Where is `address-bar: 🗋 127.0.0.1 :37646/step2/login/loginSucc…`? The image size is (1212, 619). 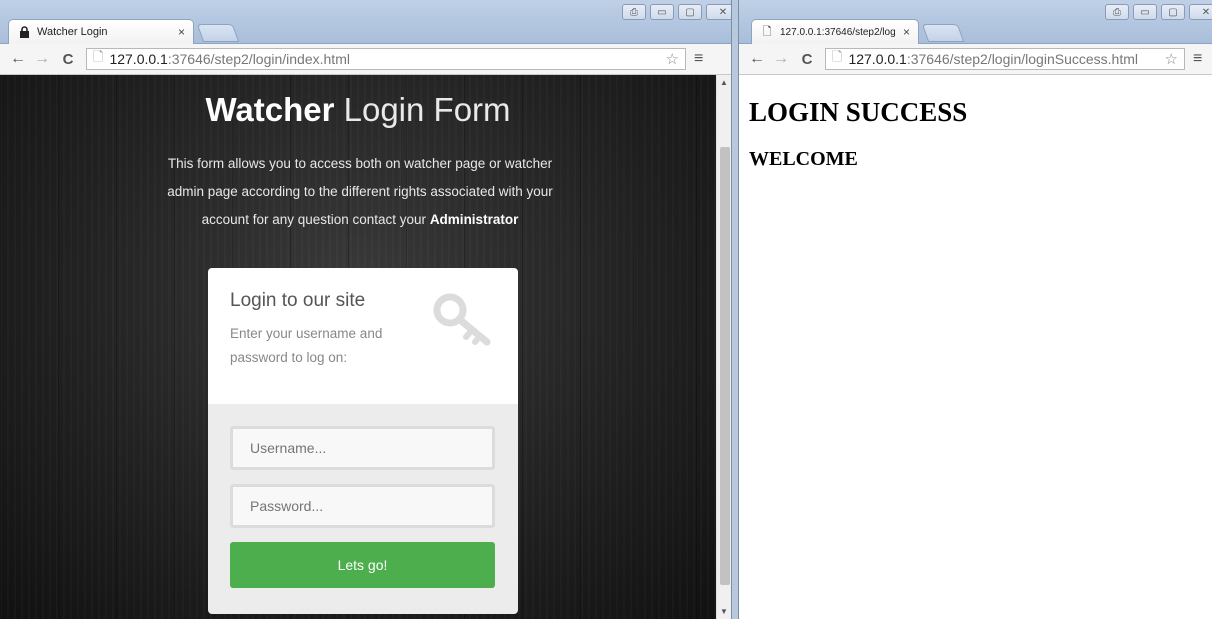 address-bar: 🗋 127.0.0.1 :37646/step2/login/loginSucc… is located at coordinates (1005, 59).